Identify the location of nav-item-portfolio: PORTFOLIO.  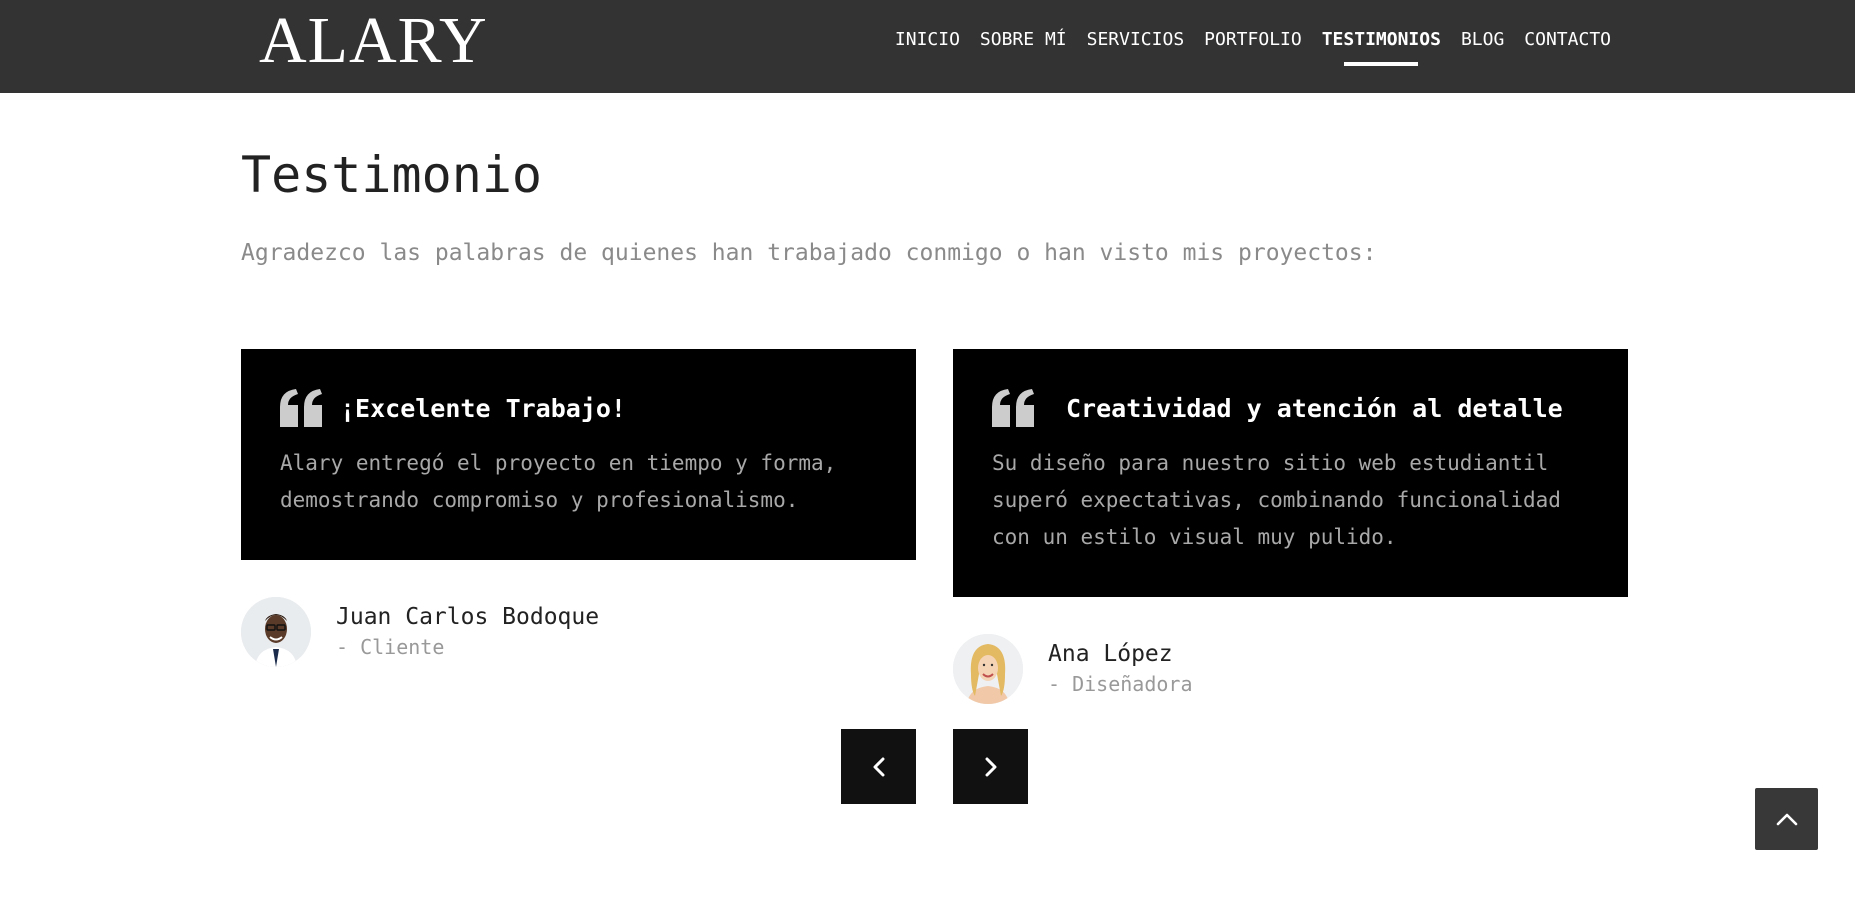
(1253, 40).